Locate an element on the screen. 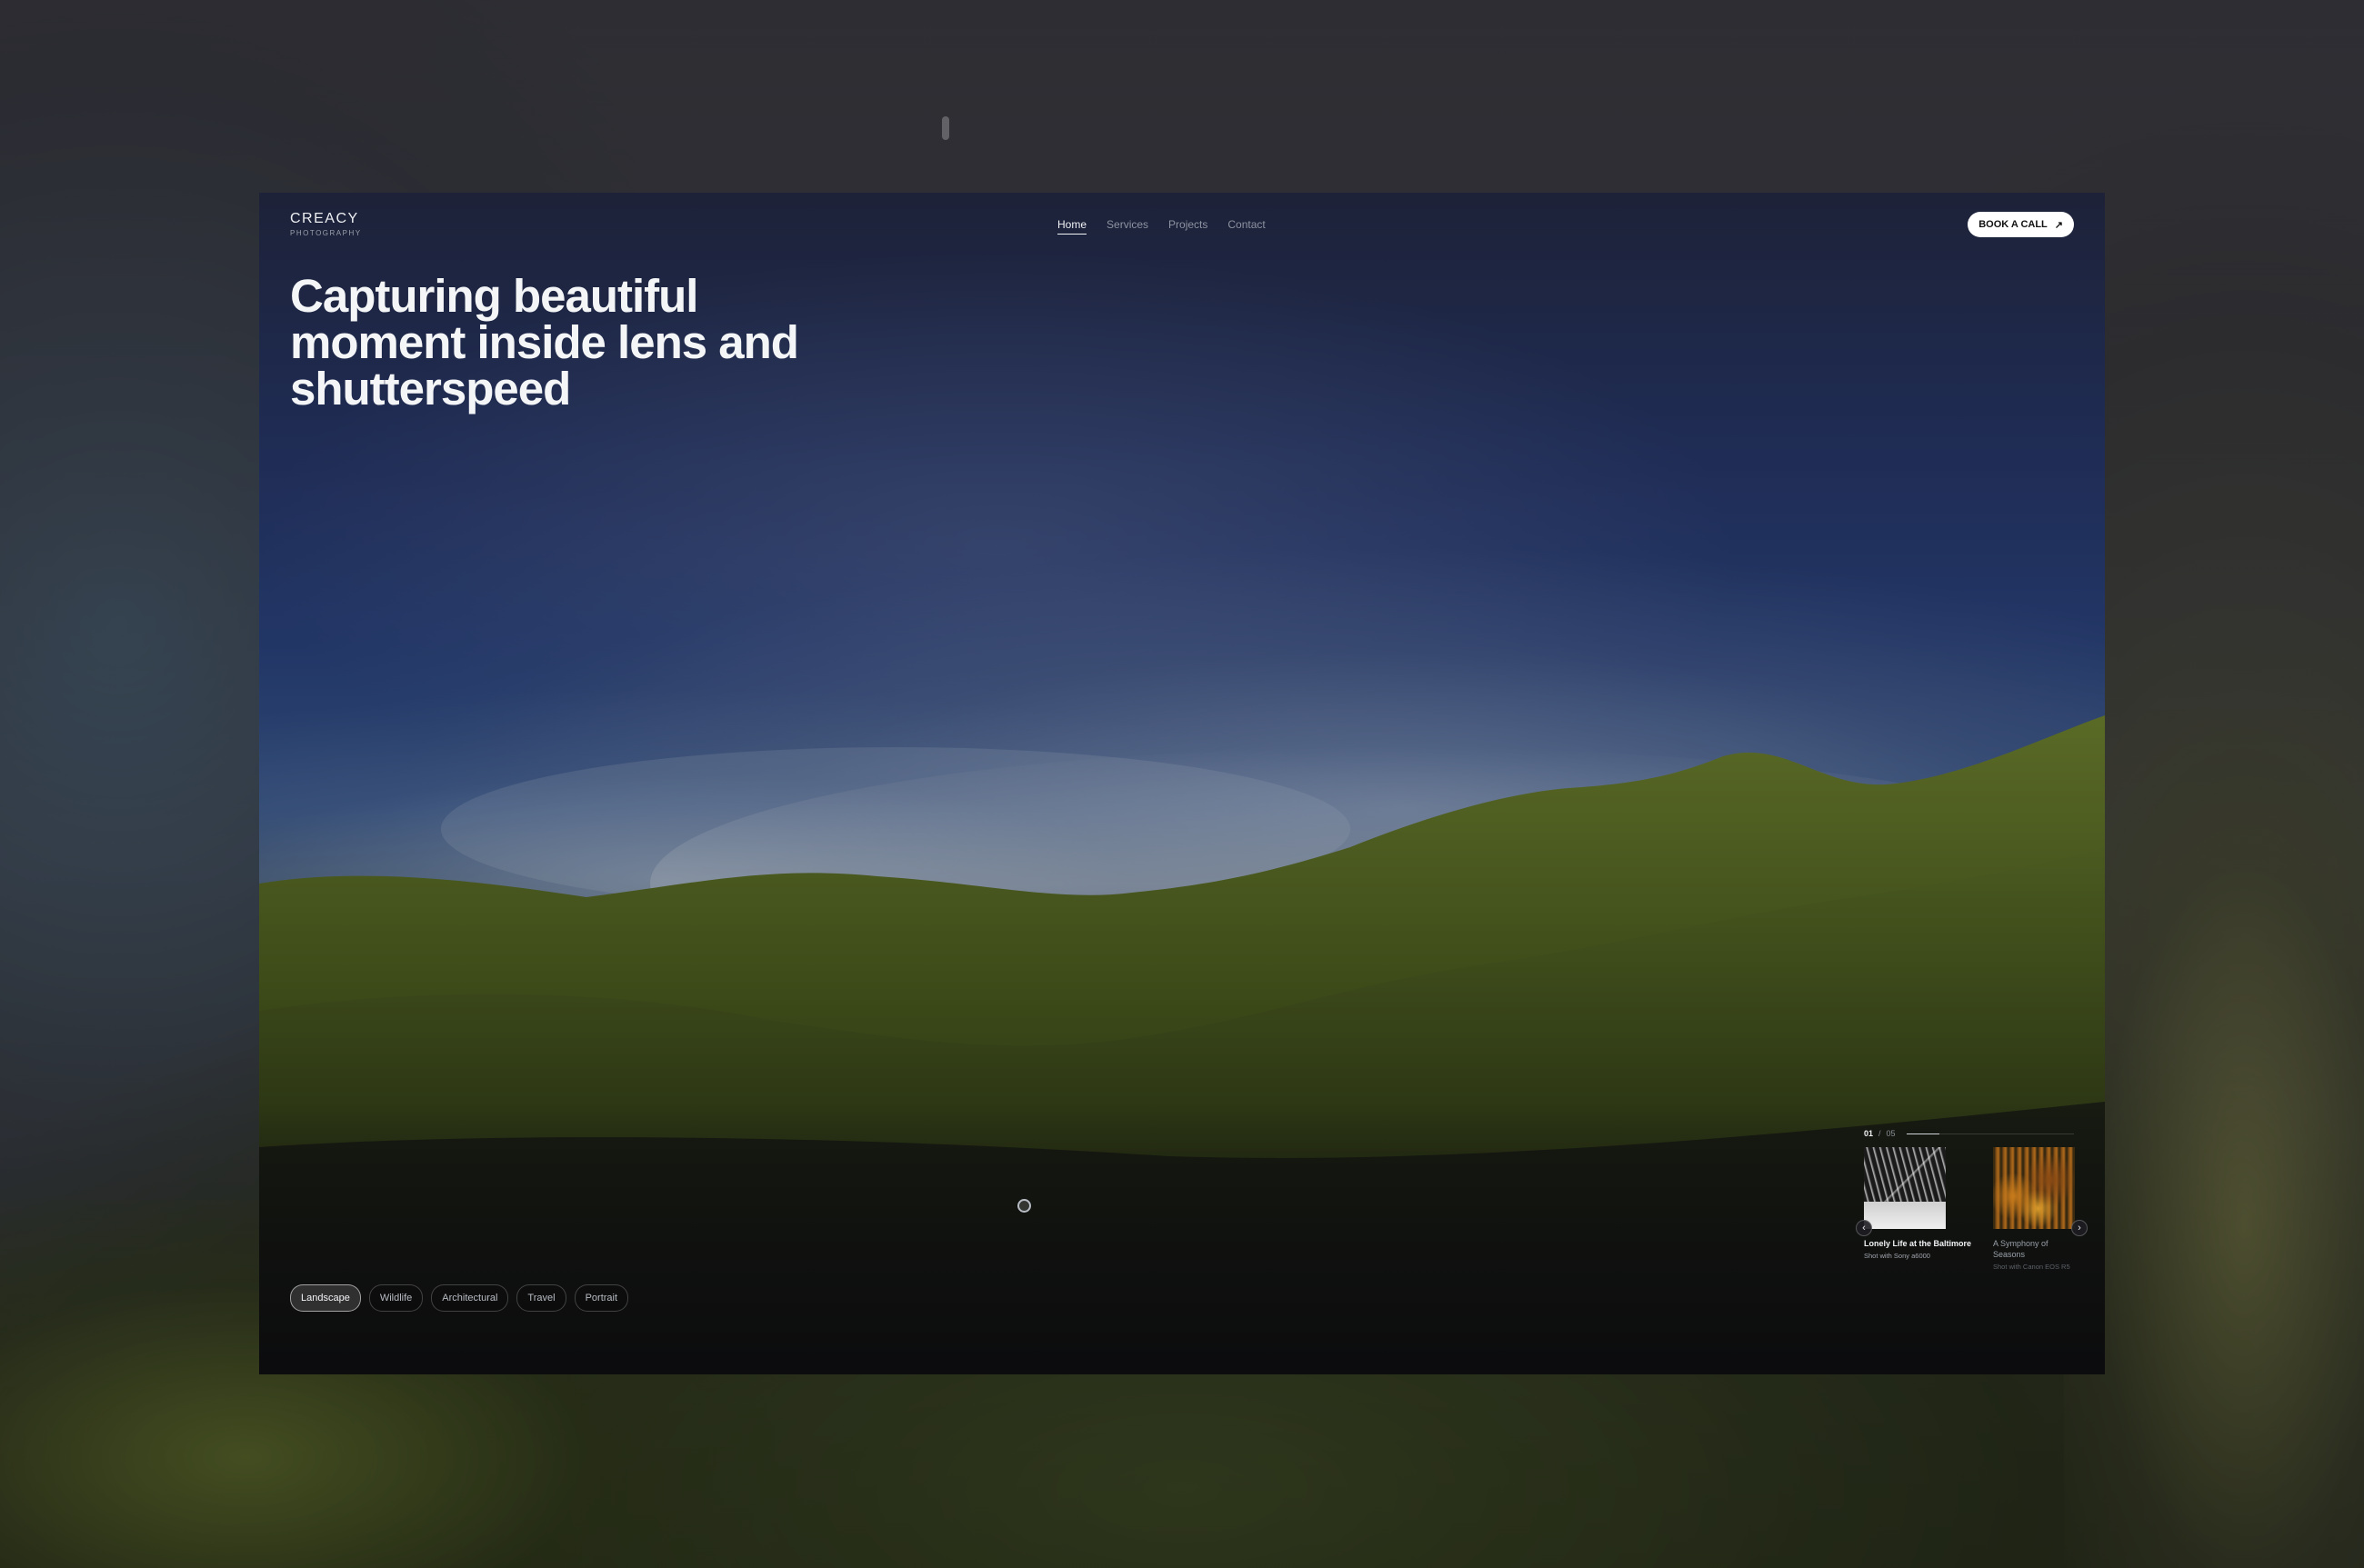 This screenshot has height=1568, width=2364. category-chip-landscape: Landscape is located at coordinates (325, 1298).